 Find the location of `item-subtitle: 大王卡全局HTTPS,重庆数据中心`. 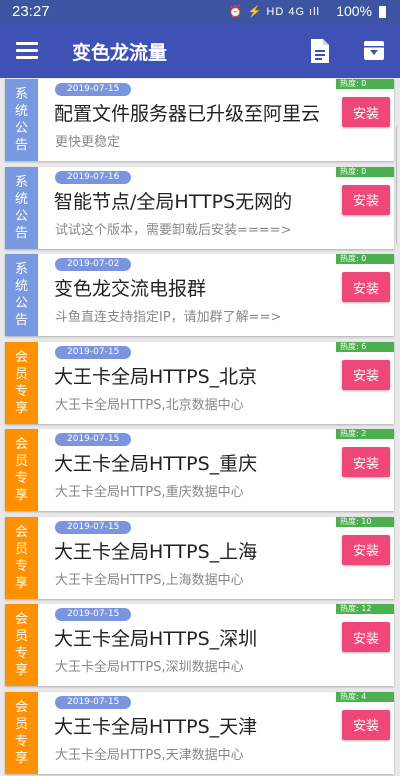

item-subtitle: 大王卡全局HTTPS,重庆数据中心 is located at coordinates (149, 492).